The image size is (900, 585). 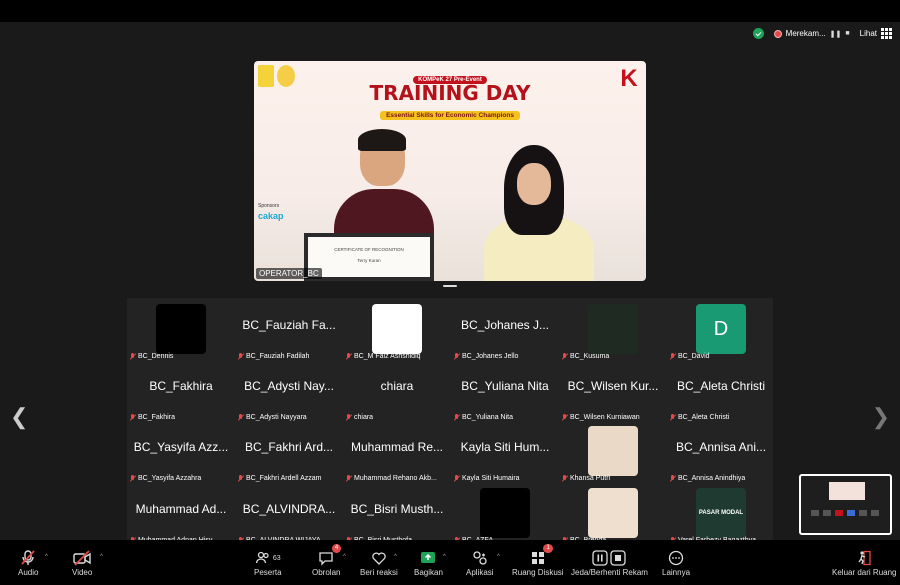 I want to click on participant-tile: BC_Adysti Nay... BC_Adysti Nayyara, so click(x=289, y=390).